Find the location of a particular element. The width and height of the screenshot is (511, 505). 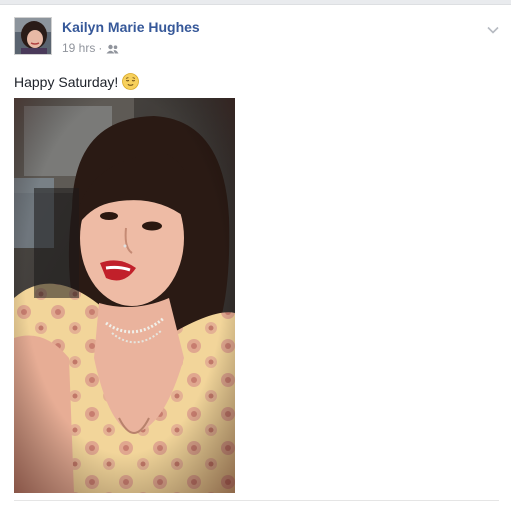

post-menu-chevron-down-icon is located at coordinates (493, 27).